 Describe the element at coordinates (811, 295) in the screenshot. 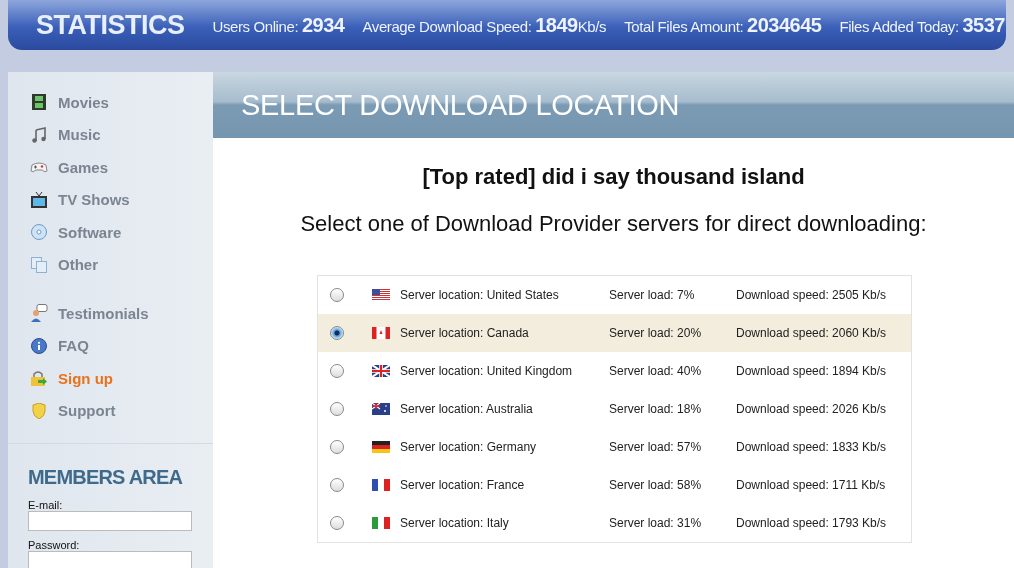

I see `speed-cell: Download speed: 2505 Kb/s` at that location.